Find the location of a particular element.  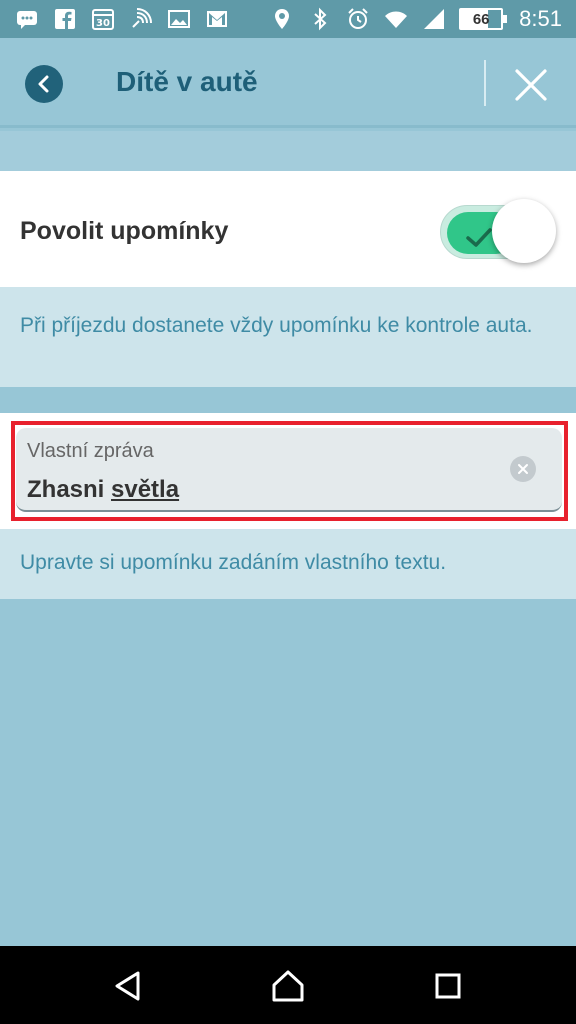

recents-icon is located at coordinates (448, 986).